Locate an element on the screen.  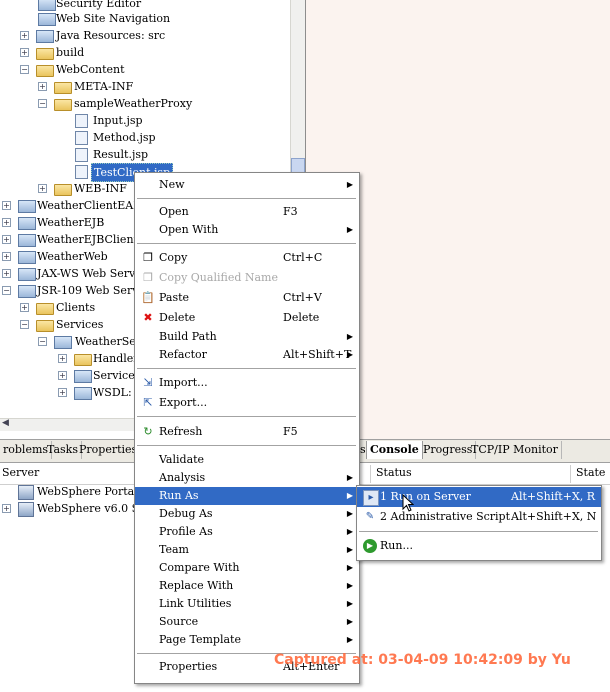
column-state: State is located at coordinates (590, 472).